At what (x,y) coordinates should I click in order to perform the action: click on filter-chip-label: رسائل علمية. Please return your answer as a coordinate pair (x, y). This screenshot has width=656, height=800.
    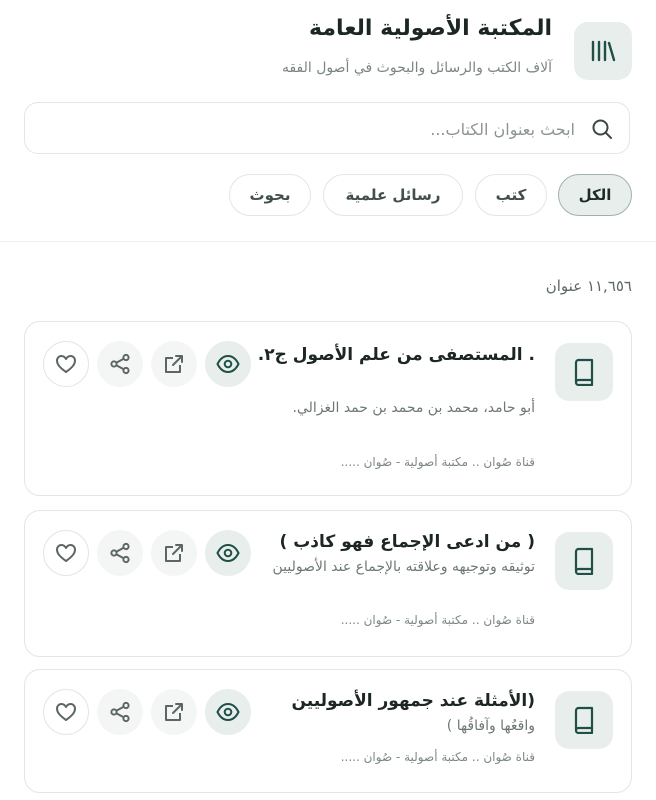
    Looking at the image, I should click on (393, 195).